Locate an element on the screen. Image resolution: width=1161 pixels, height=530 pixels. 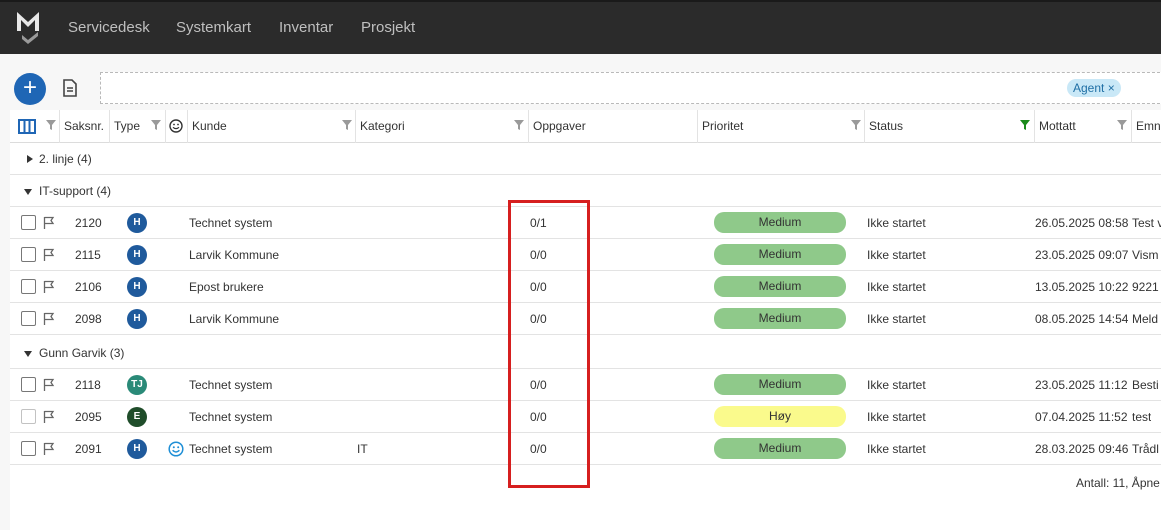
column-mottatt-label: Mottatt is located at coordinates (1057, 126).